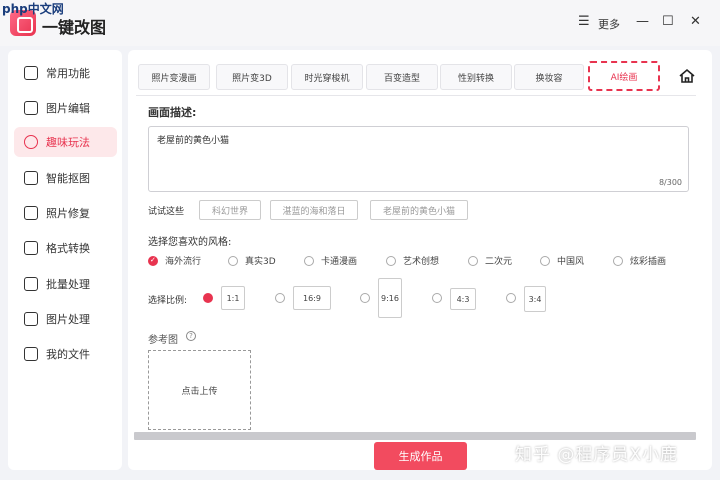  What do you see at coordinates (74, 27) in the screenshot?
I see `app-title: 一键改图` at bounding box center [74, 27].